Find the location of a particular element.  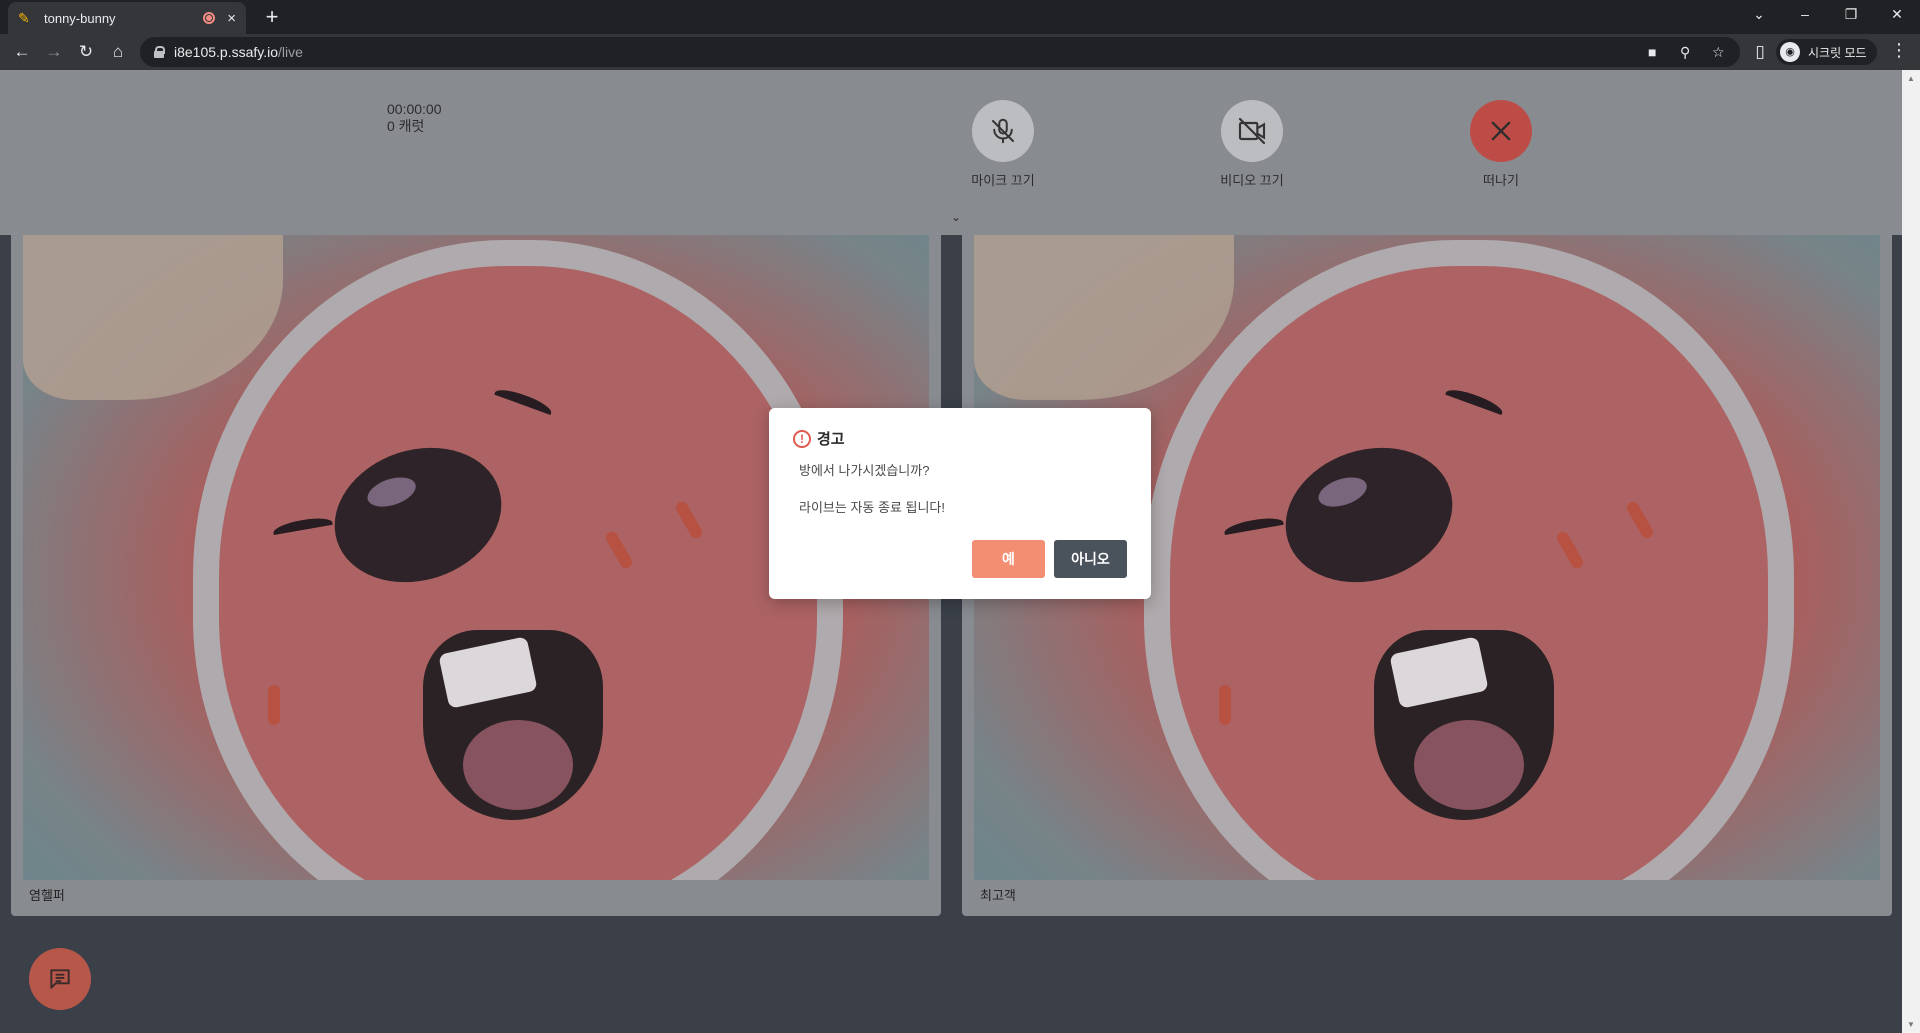

new-tab-button: + is located at coordinates (272, 18).